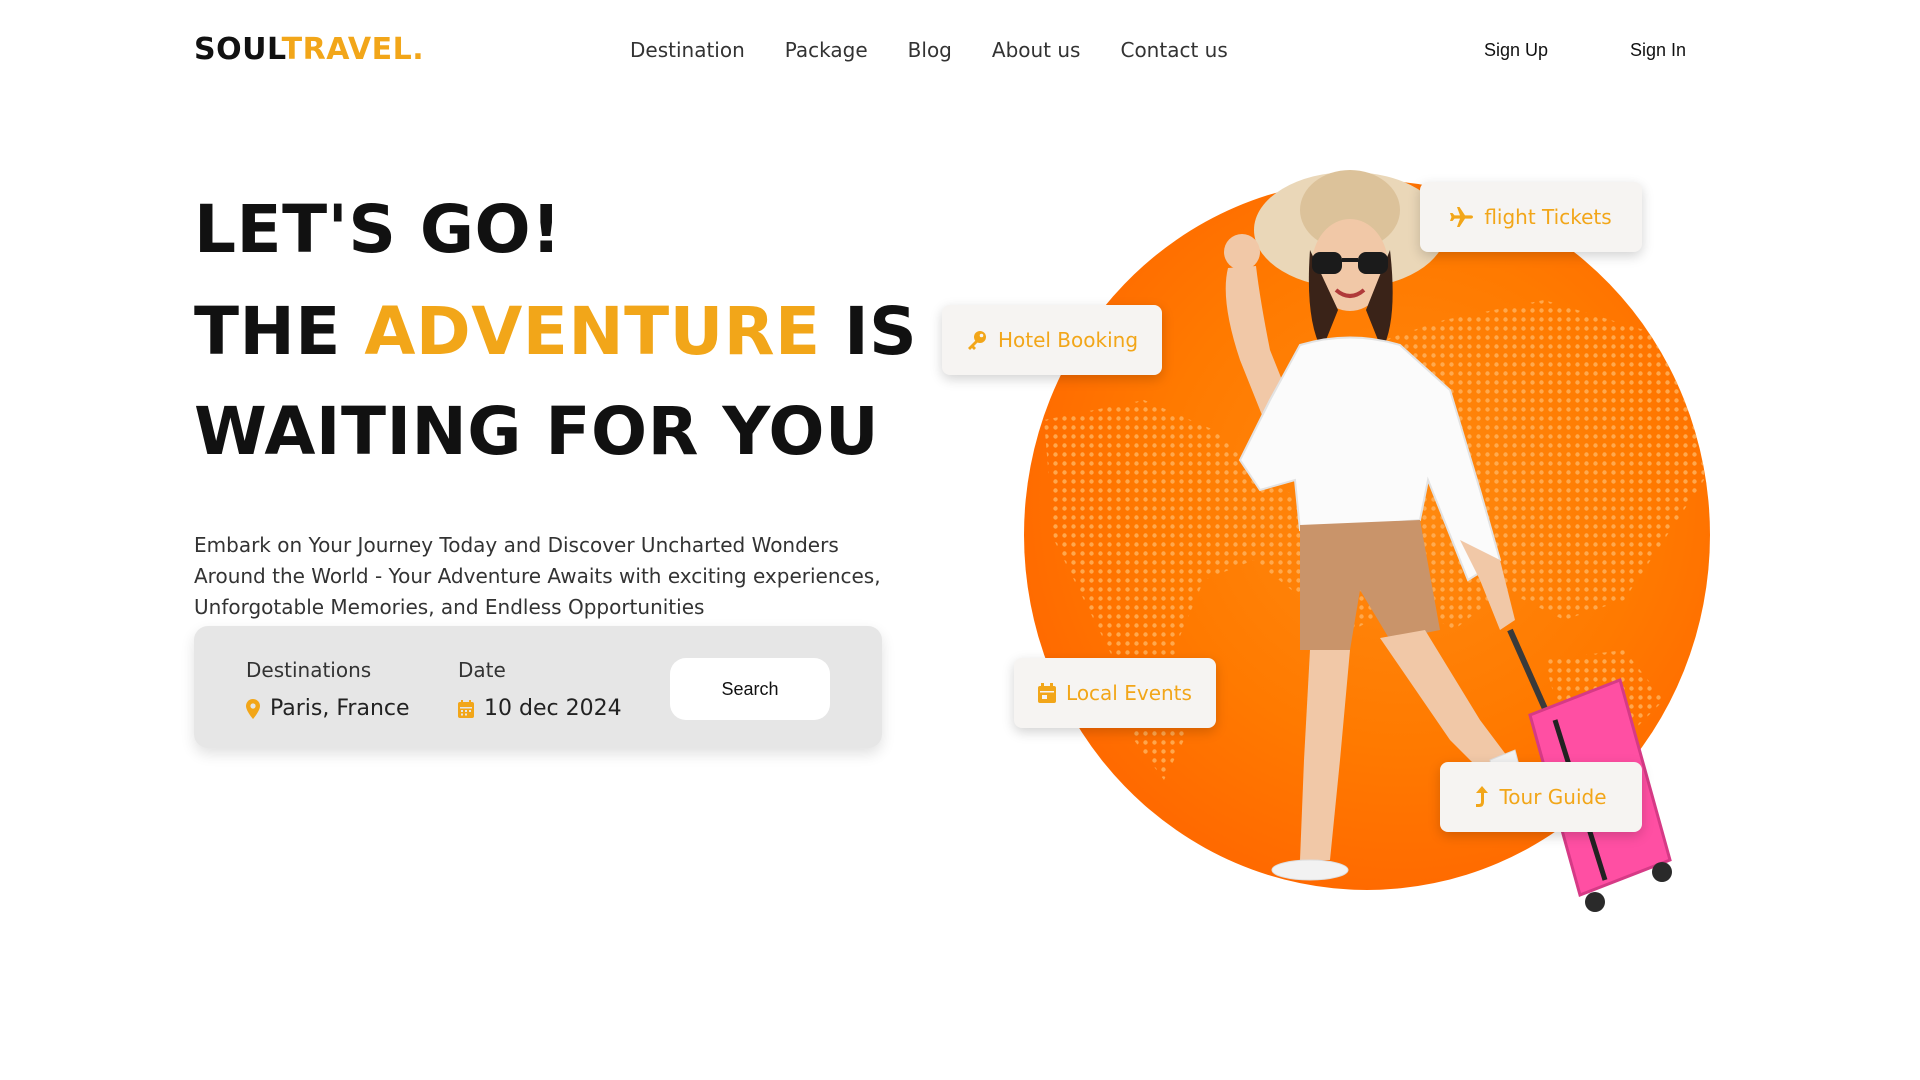  Describe the element at coordinates (340, 708) in the screenshot. I see `destination-value: Paris, France` at that location.